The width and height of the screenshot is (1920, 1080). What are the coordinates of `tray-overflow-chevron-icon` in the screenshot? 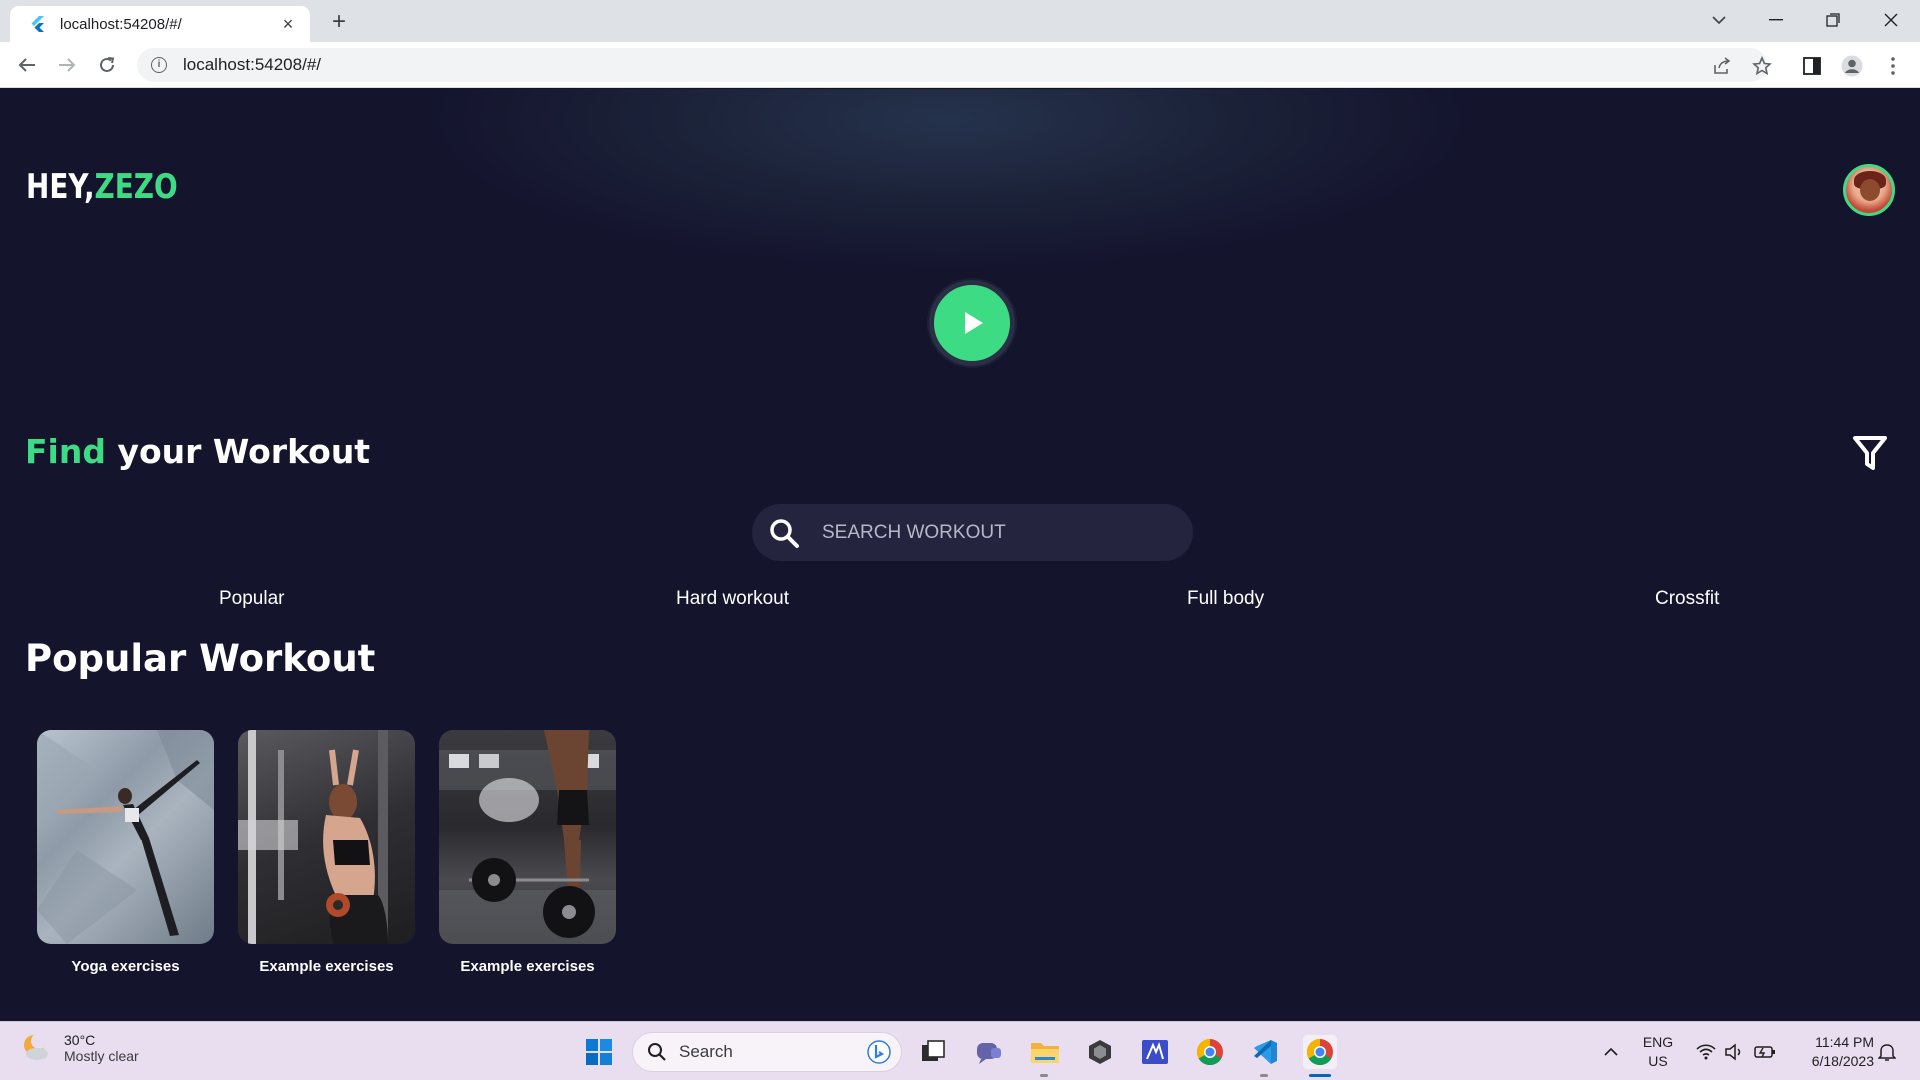 It's located at (1611, 1052).